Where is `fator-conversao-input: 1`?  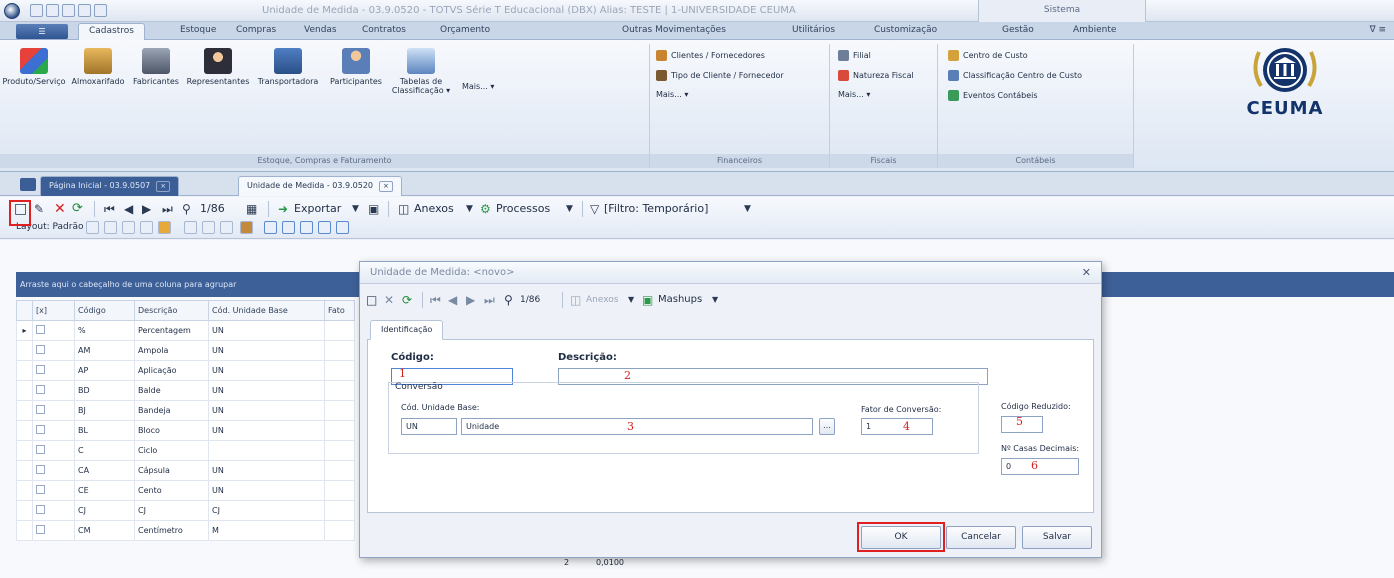
fator-conversao-input: 1 is located at coordinates (897, 426).